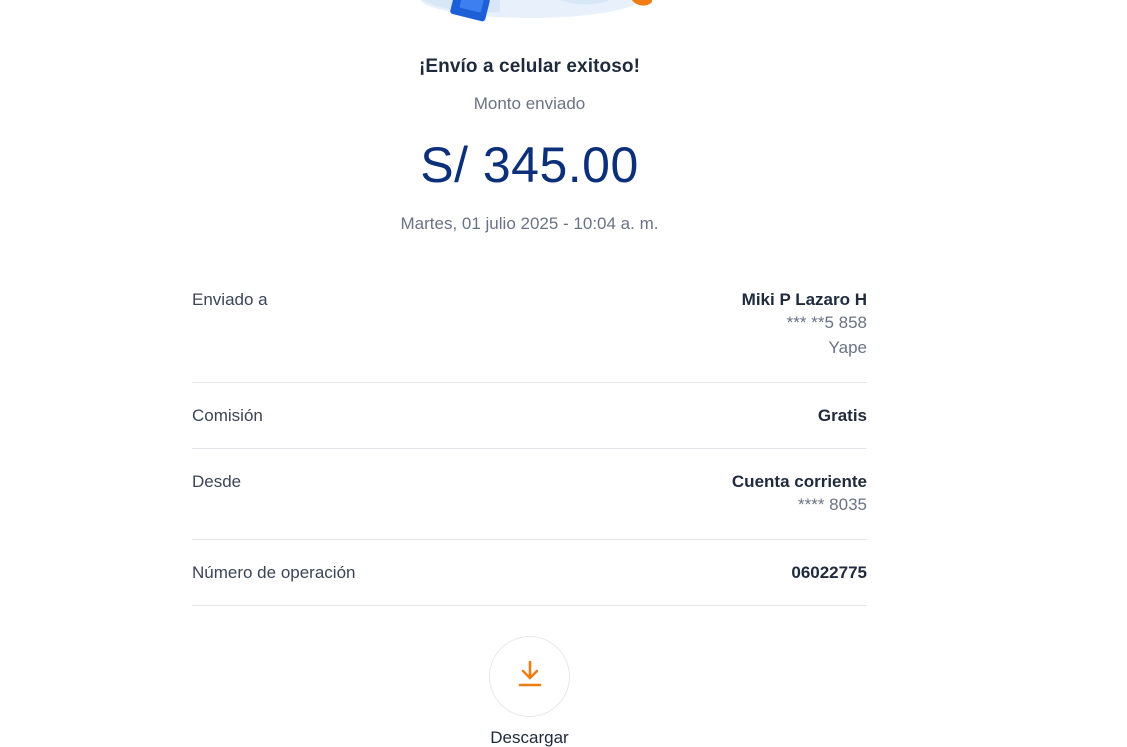 Image resolution: width=1127 pixels, height=747 pixels. What do you see at coordinates (274, 572) in the screenshot?
I see `operation-label: Número de operación` at bounding box center [274, 572].